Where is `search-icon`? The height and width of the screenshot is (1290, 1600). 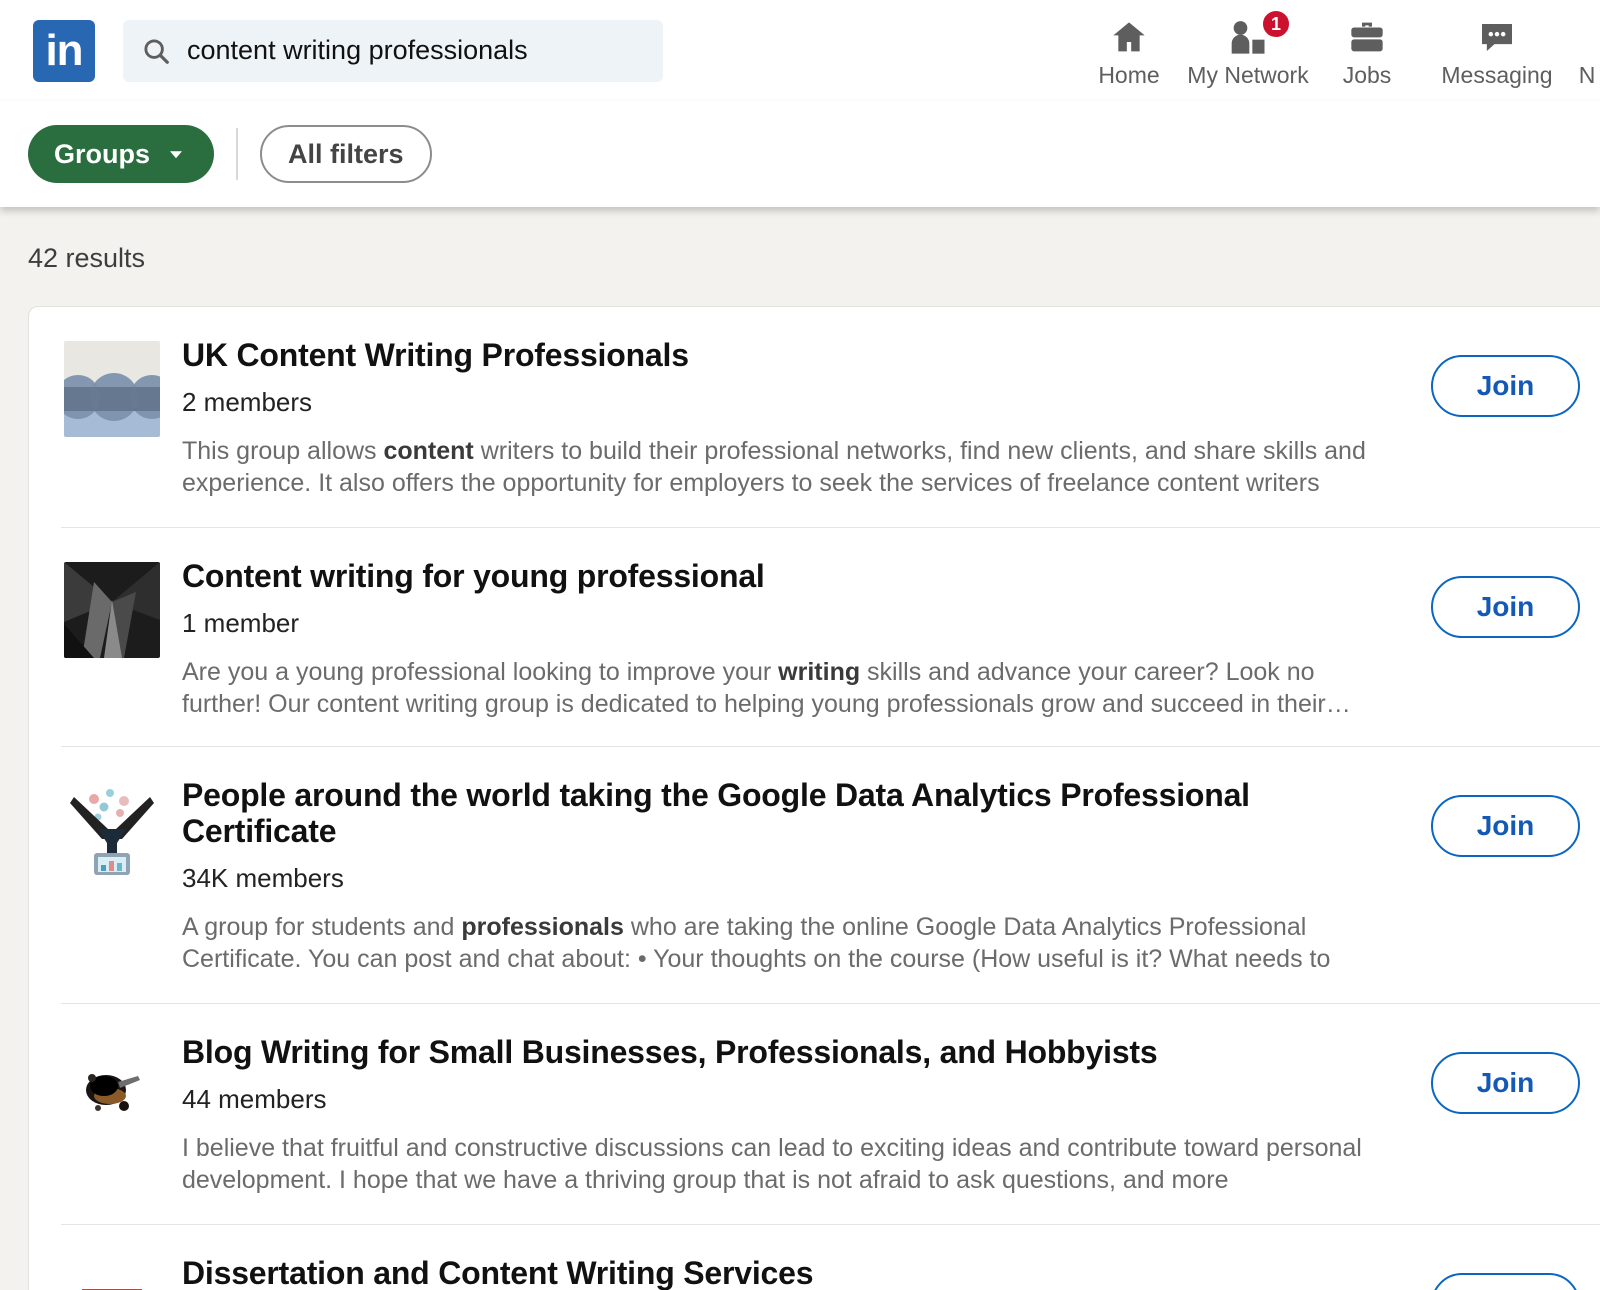 search-icon is located at coordinates (156, 51).